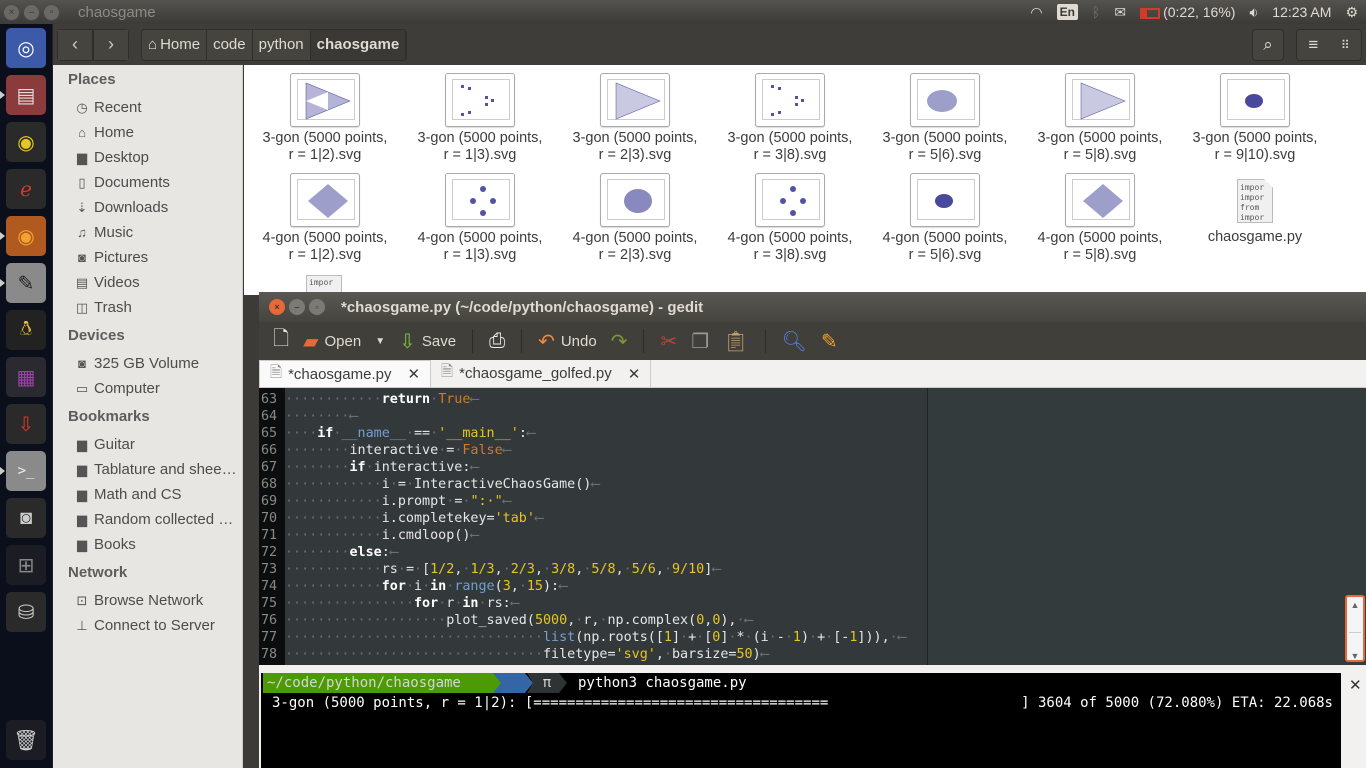 The height and width of the screenshot is (768, 1366). I want to click on breadcrumb-python: python, so click(281, 44).